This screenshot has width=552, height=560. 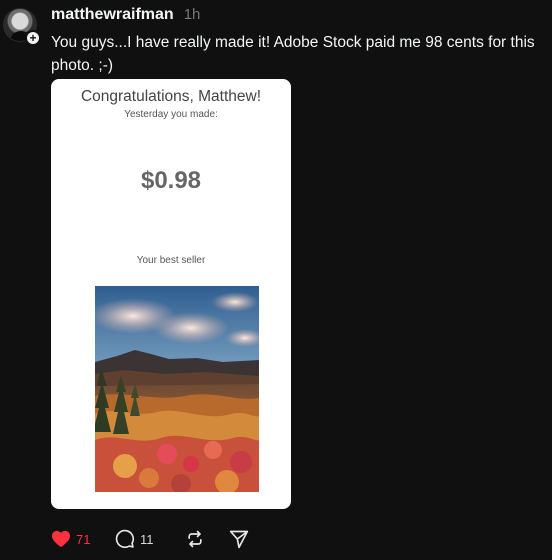 I want to click on comment-icon, so click(x=125, y=539).